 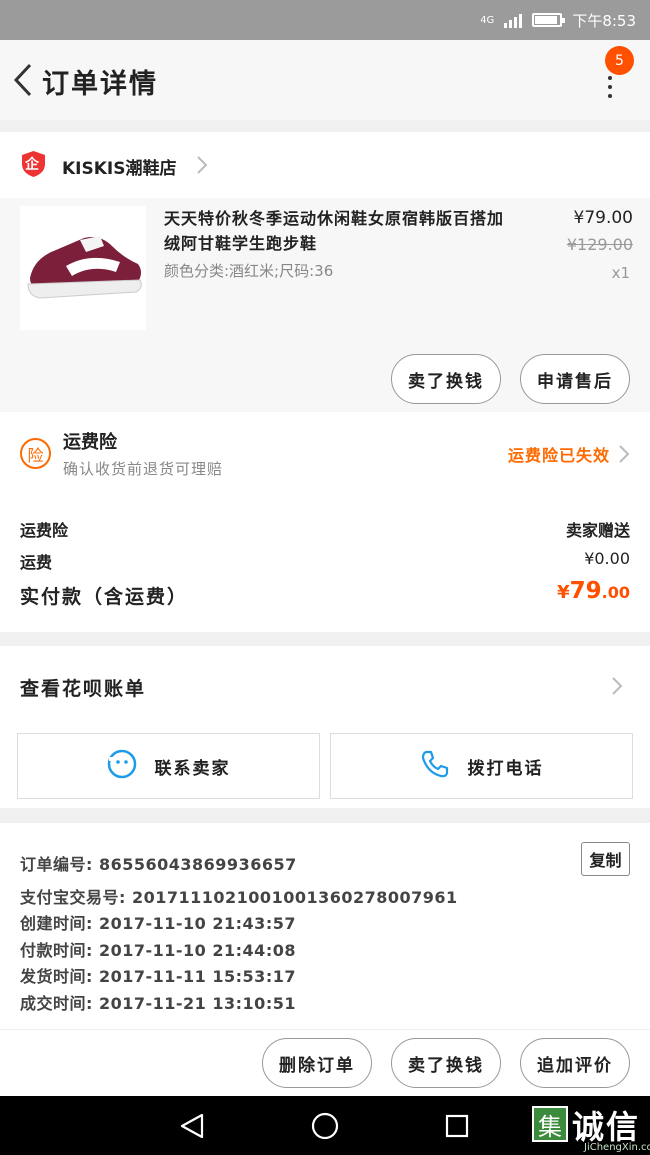 I want to click on phone-icon, so click(x=435, y=766).